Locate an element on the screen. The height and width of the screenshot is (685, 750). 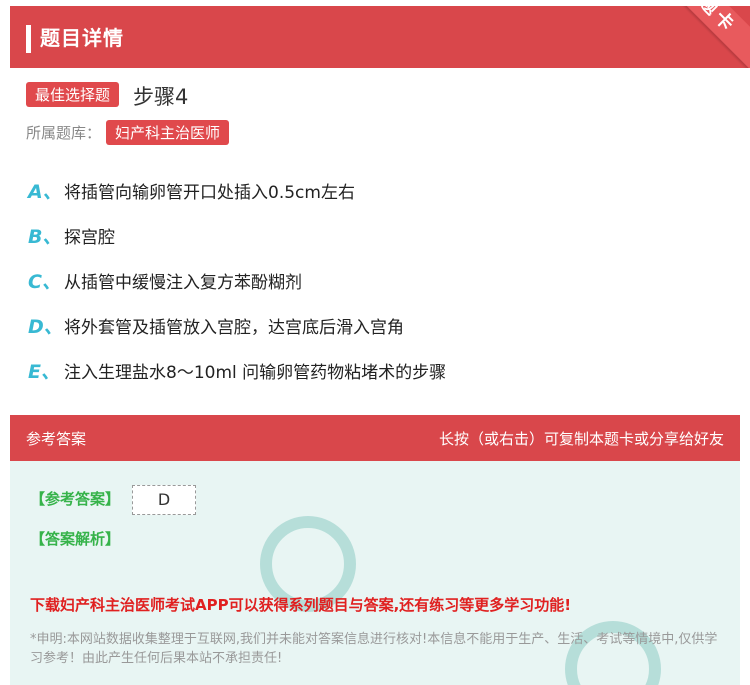
option-a: A、 将插管向输卵管开口处插入0.5cm左右 is located at coordinates (191, 190).